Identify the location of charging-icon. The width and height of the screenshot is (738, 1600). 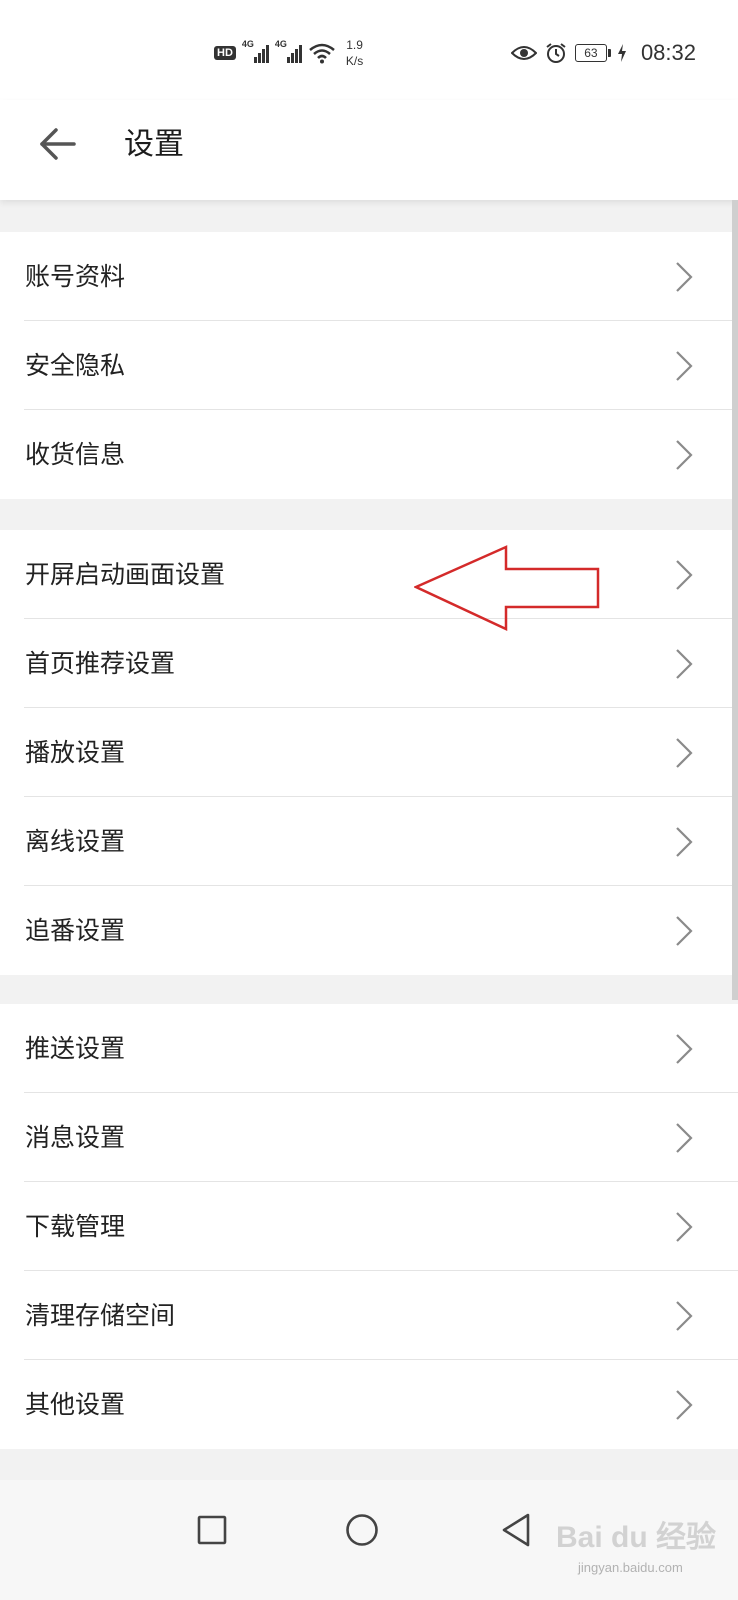
(621, 53).